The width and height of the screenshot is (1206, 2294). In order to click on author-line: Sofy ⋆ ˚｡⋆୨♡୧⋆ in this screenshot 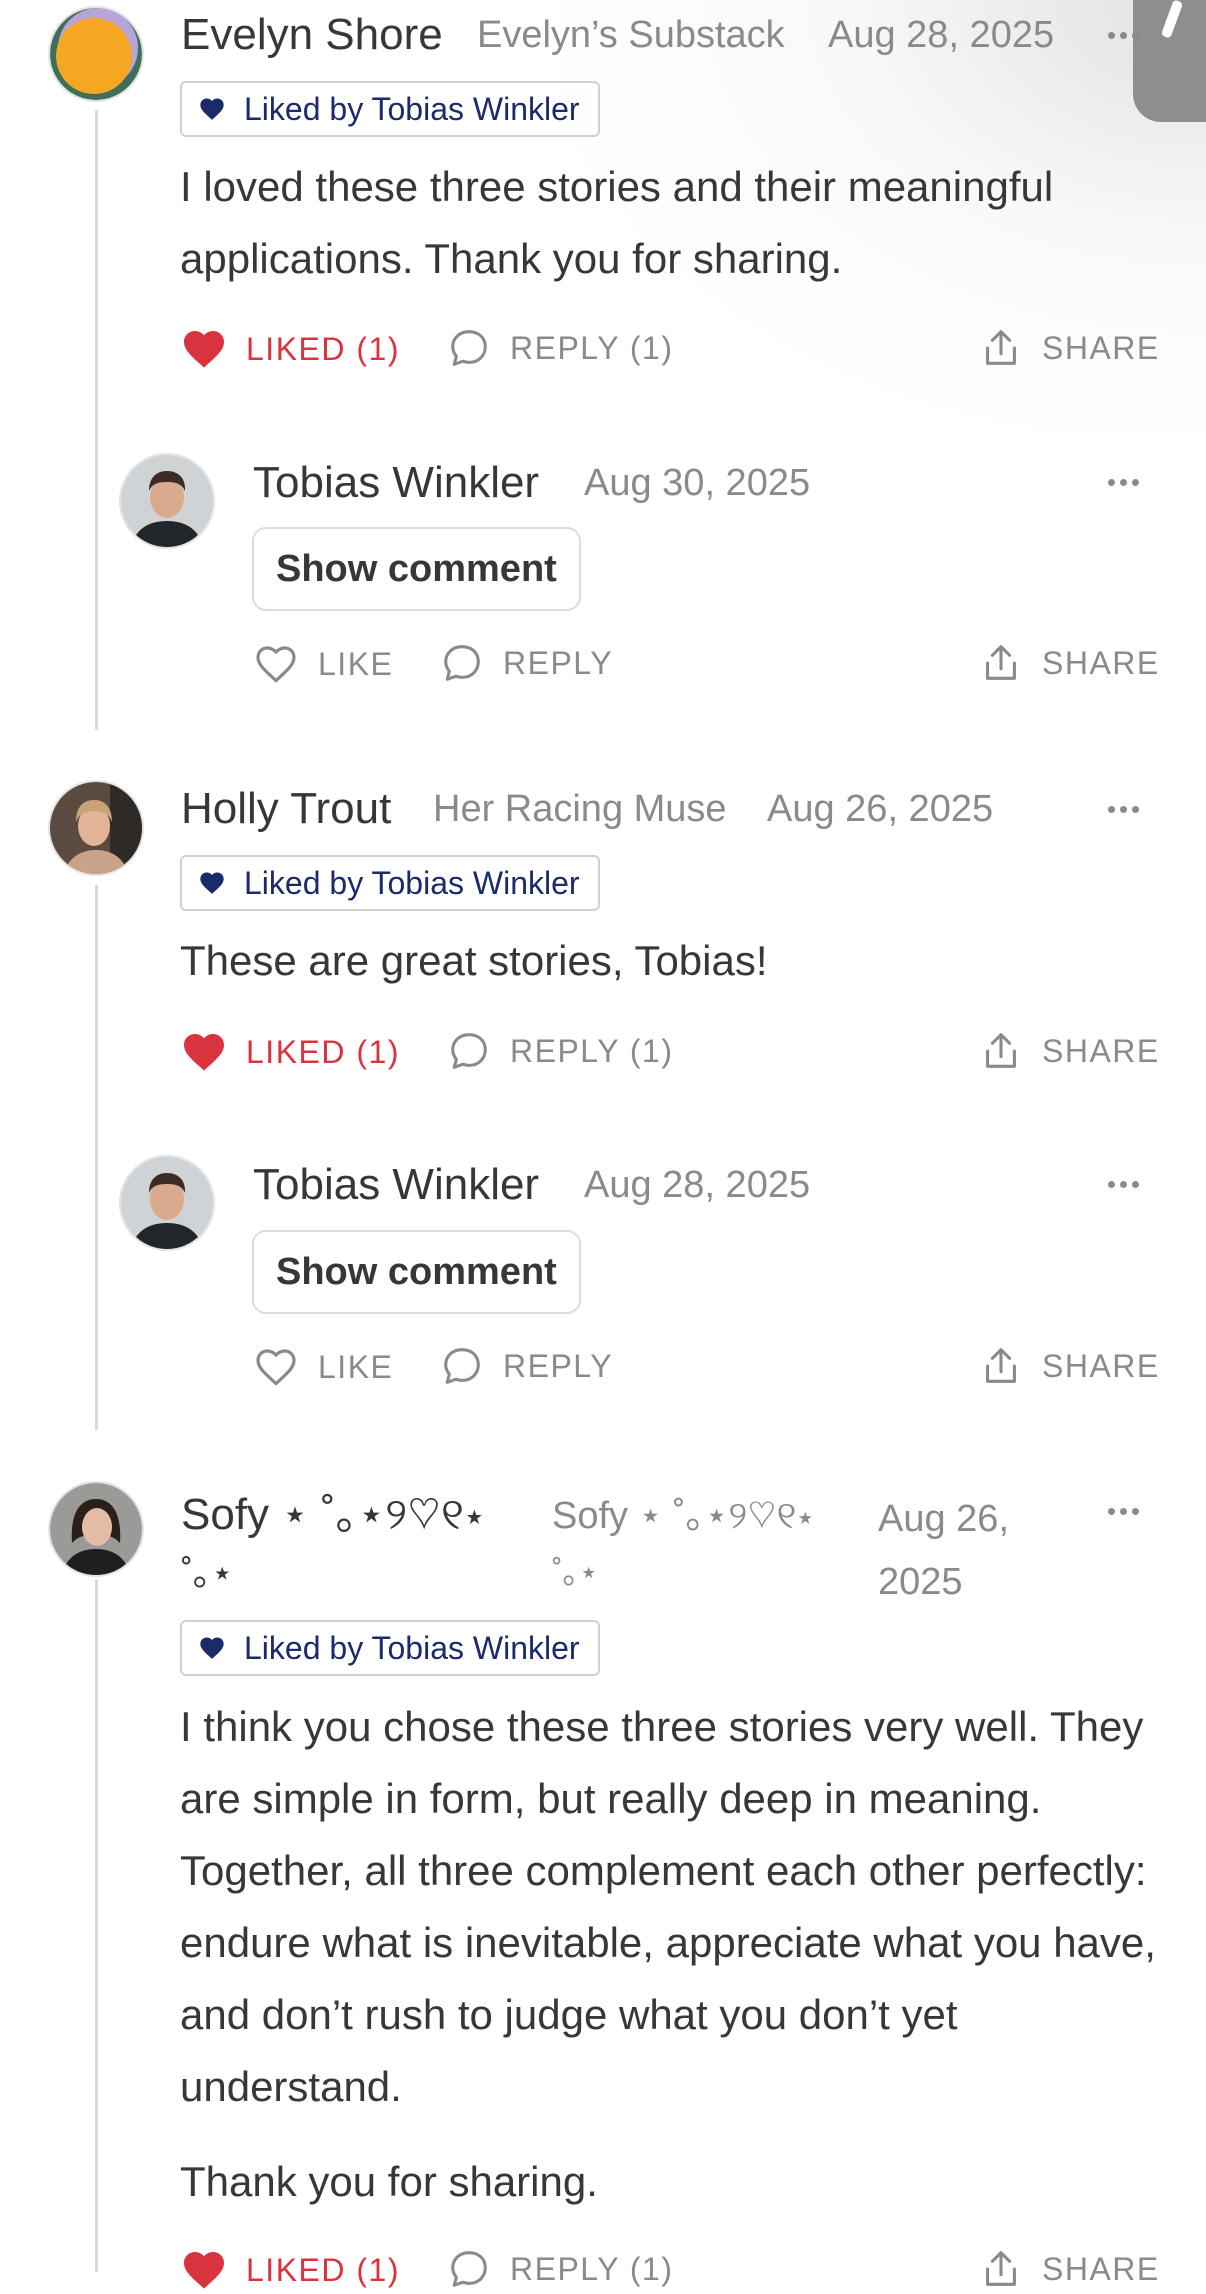, I will do `click(333, 1514)`.